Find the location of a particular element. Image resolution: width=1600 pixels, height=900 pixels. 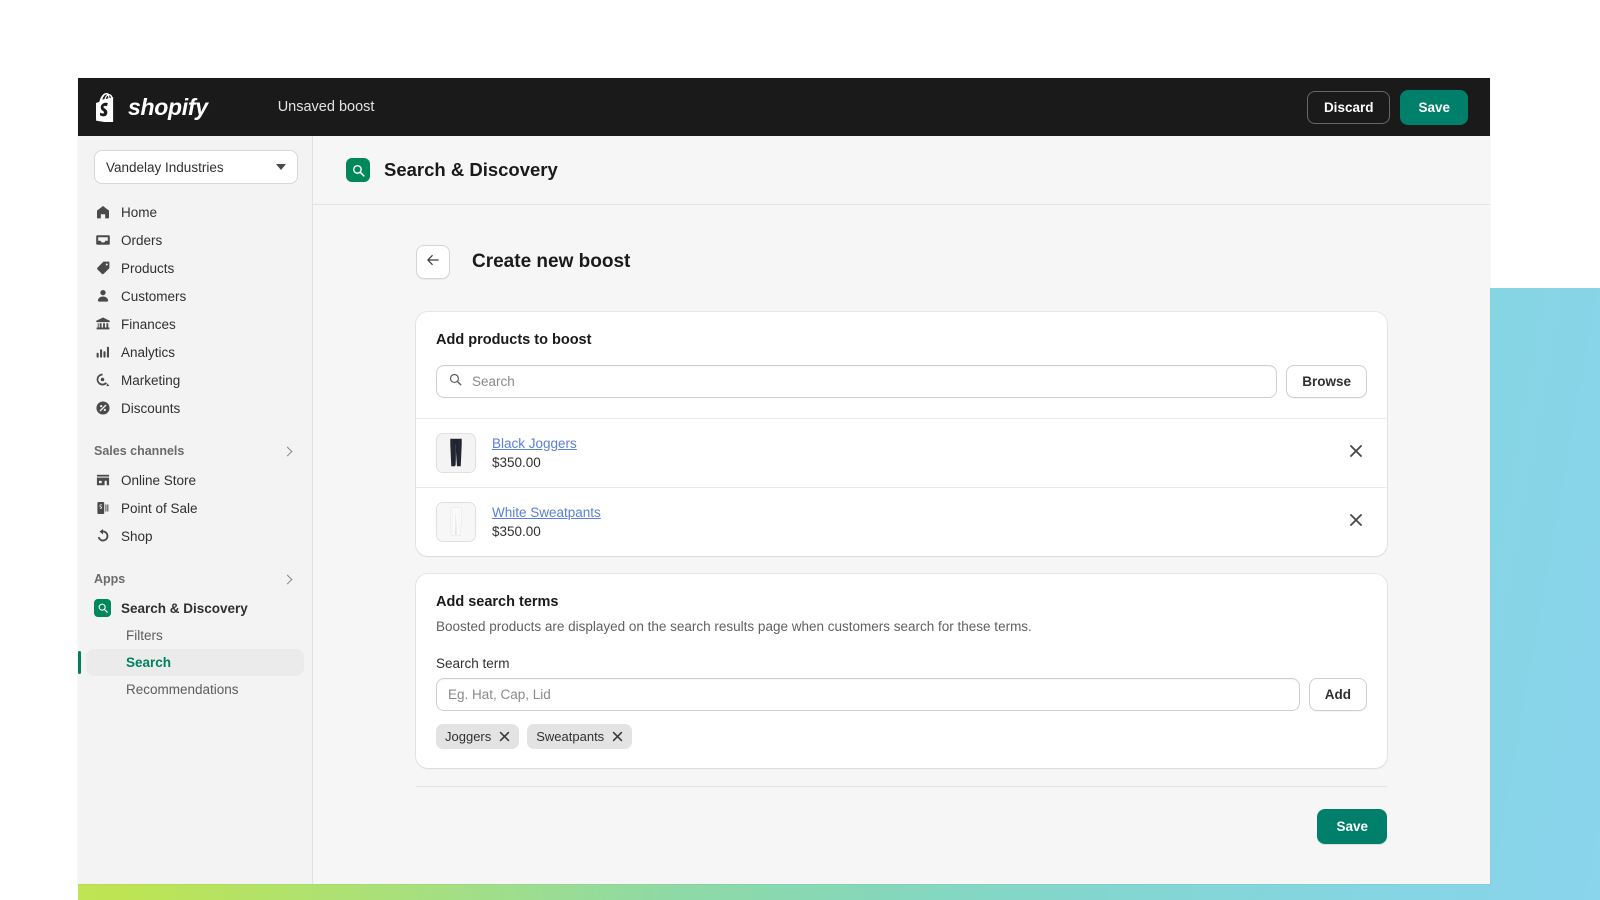

sidebar-item-home: Home is located at coordinates (195, 212).